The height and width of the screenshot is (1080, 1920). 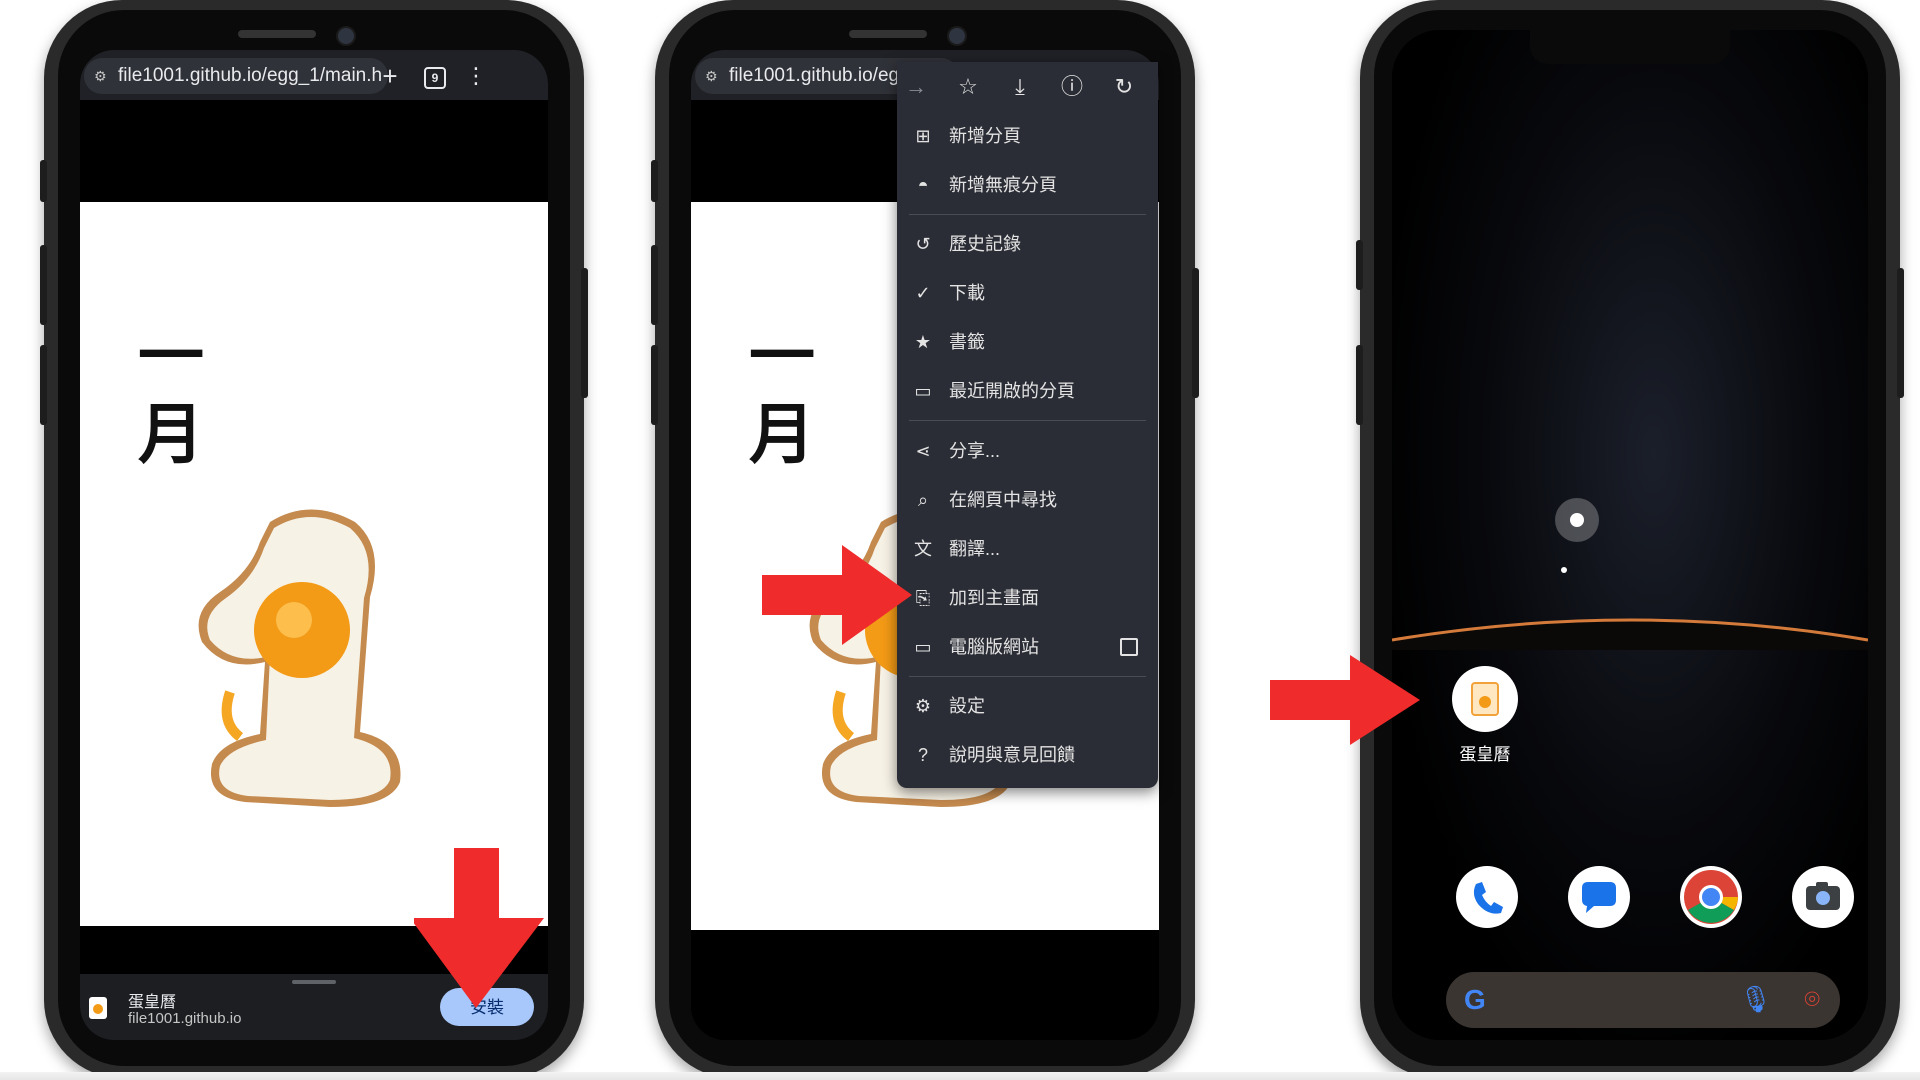 I want to click on download-icon: ⤓, so click(x=1020, y=87).